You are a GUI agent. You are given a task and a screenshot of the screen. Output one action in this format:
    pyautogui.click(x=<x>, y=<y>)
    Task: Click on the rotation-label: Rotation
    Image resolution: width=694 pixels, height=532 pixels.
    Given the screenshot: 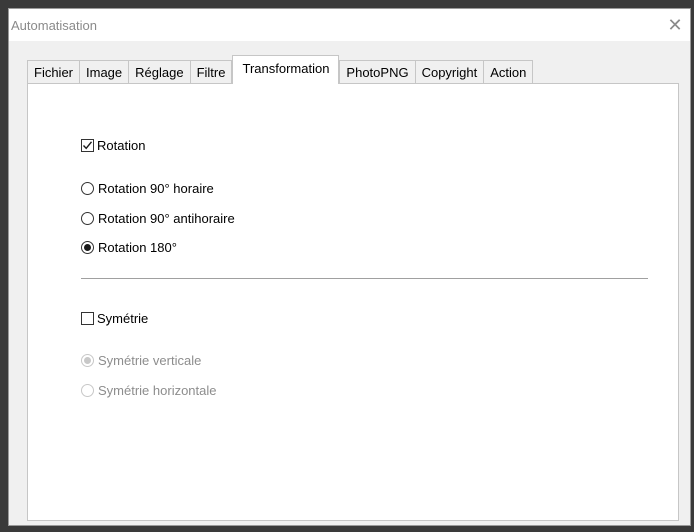 What is the action you would take?
    pyautogui.click(x=121, y=145)
    